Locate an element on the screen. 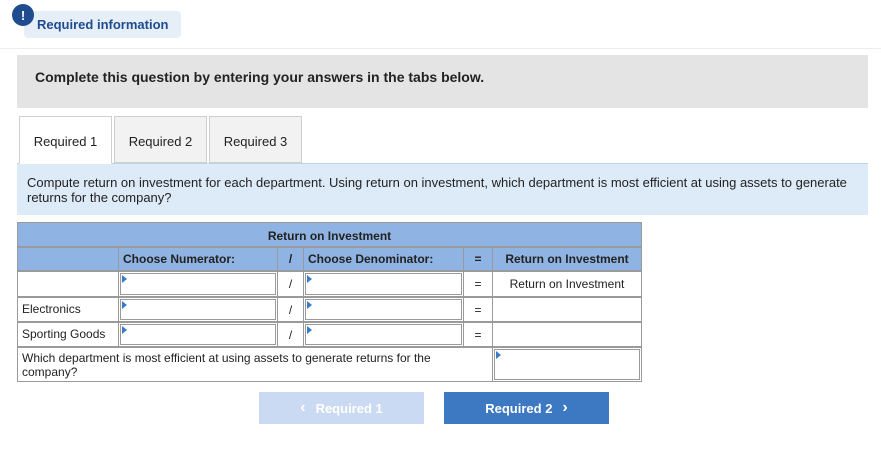 The width and height of the screenshot is (881, 470). divider is located at coordinates (440, 48).